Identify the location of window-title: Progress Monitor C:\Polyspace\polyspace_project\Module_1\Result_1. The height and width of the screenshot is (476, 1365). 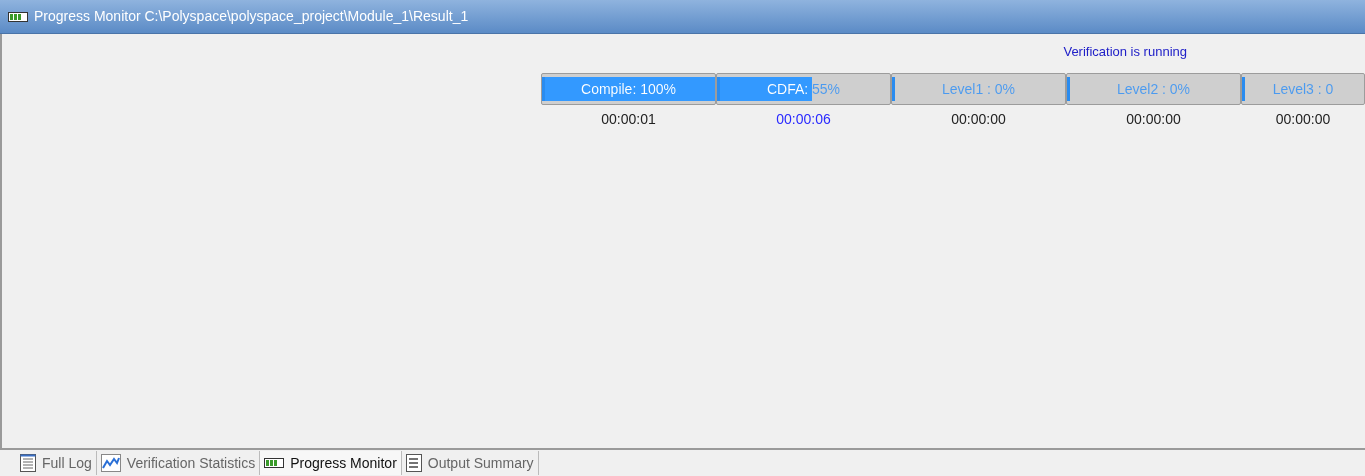
(251, 16).